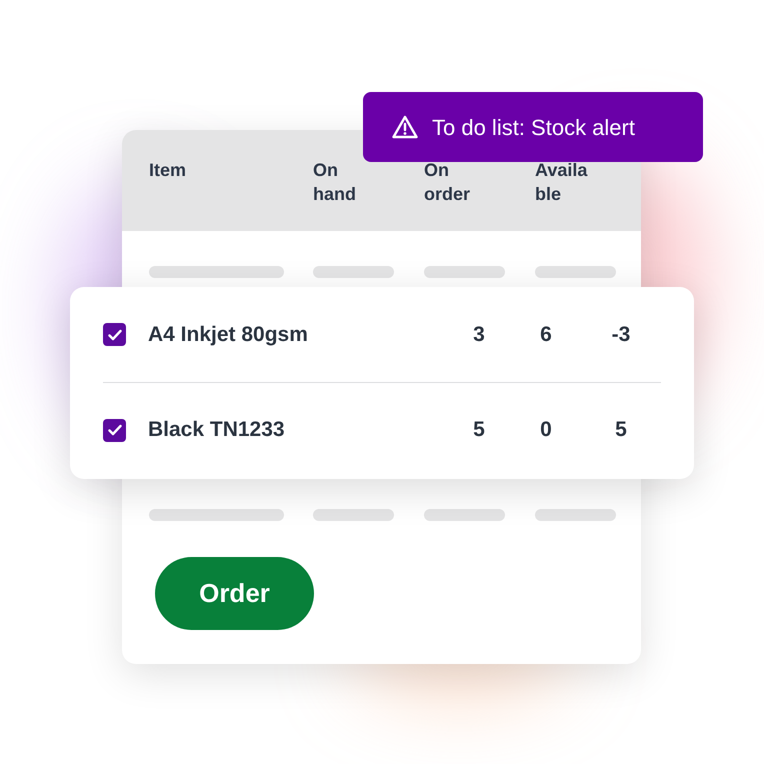 This screenshot has width=764, height=764. What do you see at coordinates (533, 128) in the screenshot?
I see `alert-text: To do list: Stock alert` at bounding box center [533, 128].